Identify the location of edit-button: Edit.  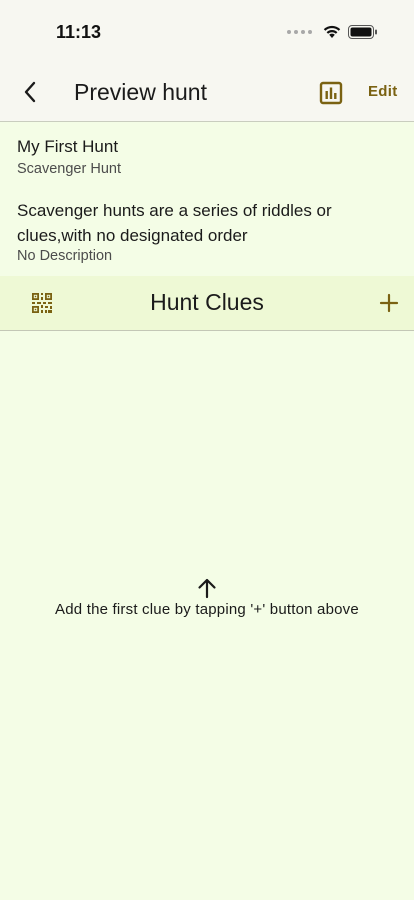
(383, 91).